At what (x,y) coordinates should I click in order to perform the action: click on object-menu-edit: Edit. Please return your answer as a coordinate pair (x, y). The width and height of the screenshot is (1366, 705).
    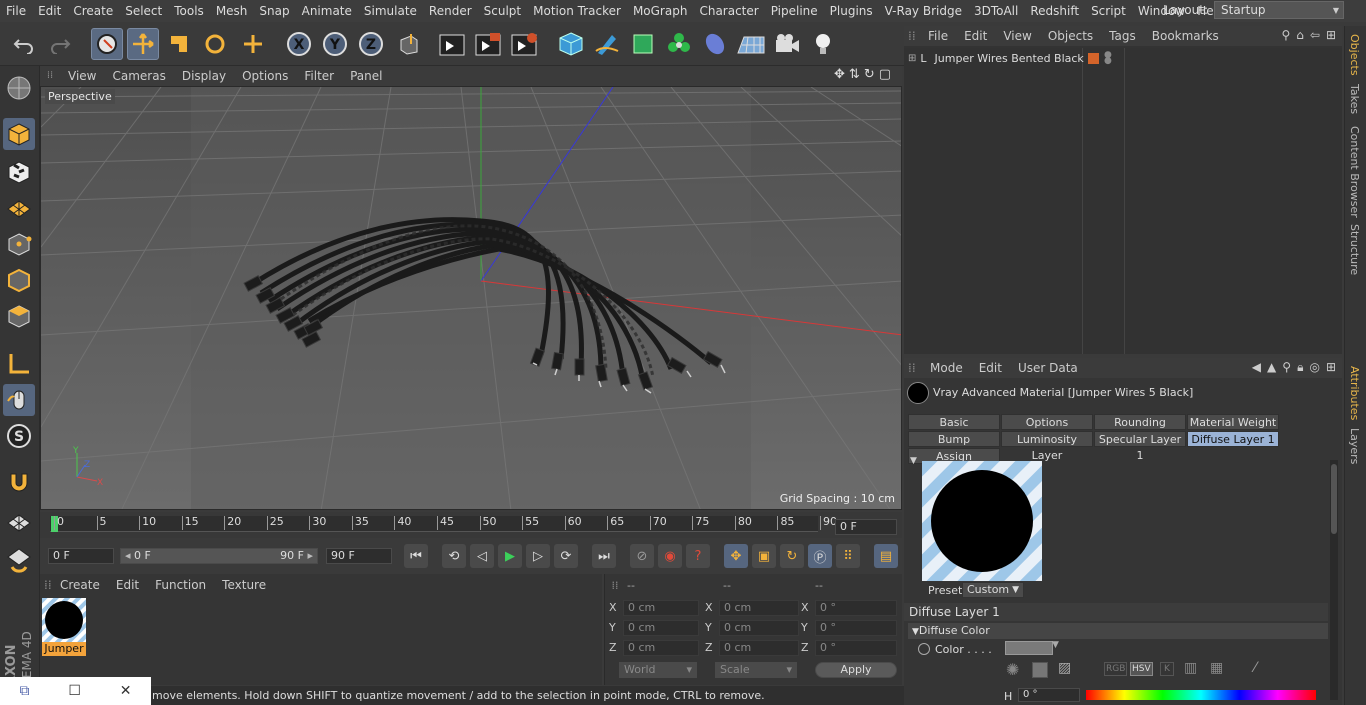
    Looking at the image, I should click on (975, 36).